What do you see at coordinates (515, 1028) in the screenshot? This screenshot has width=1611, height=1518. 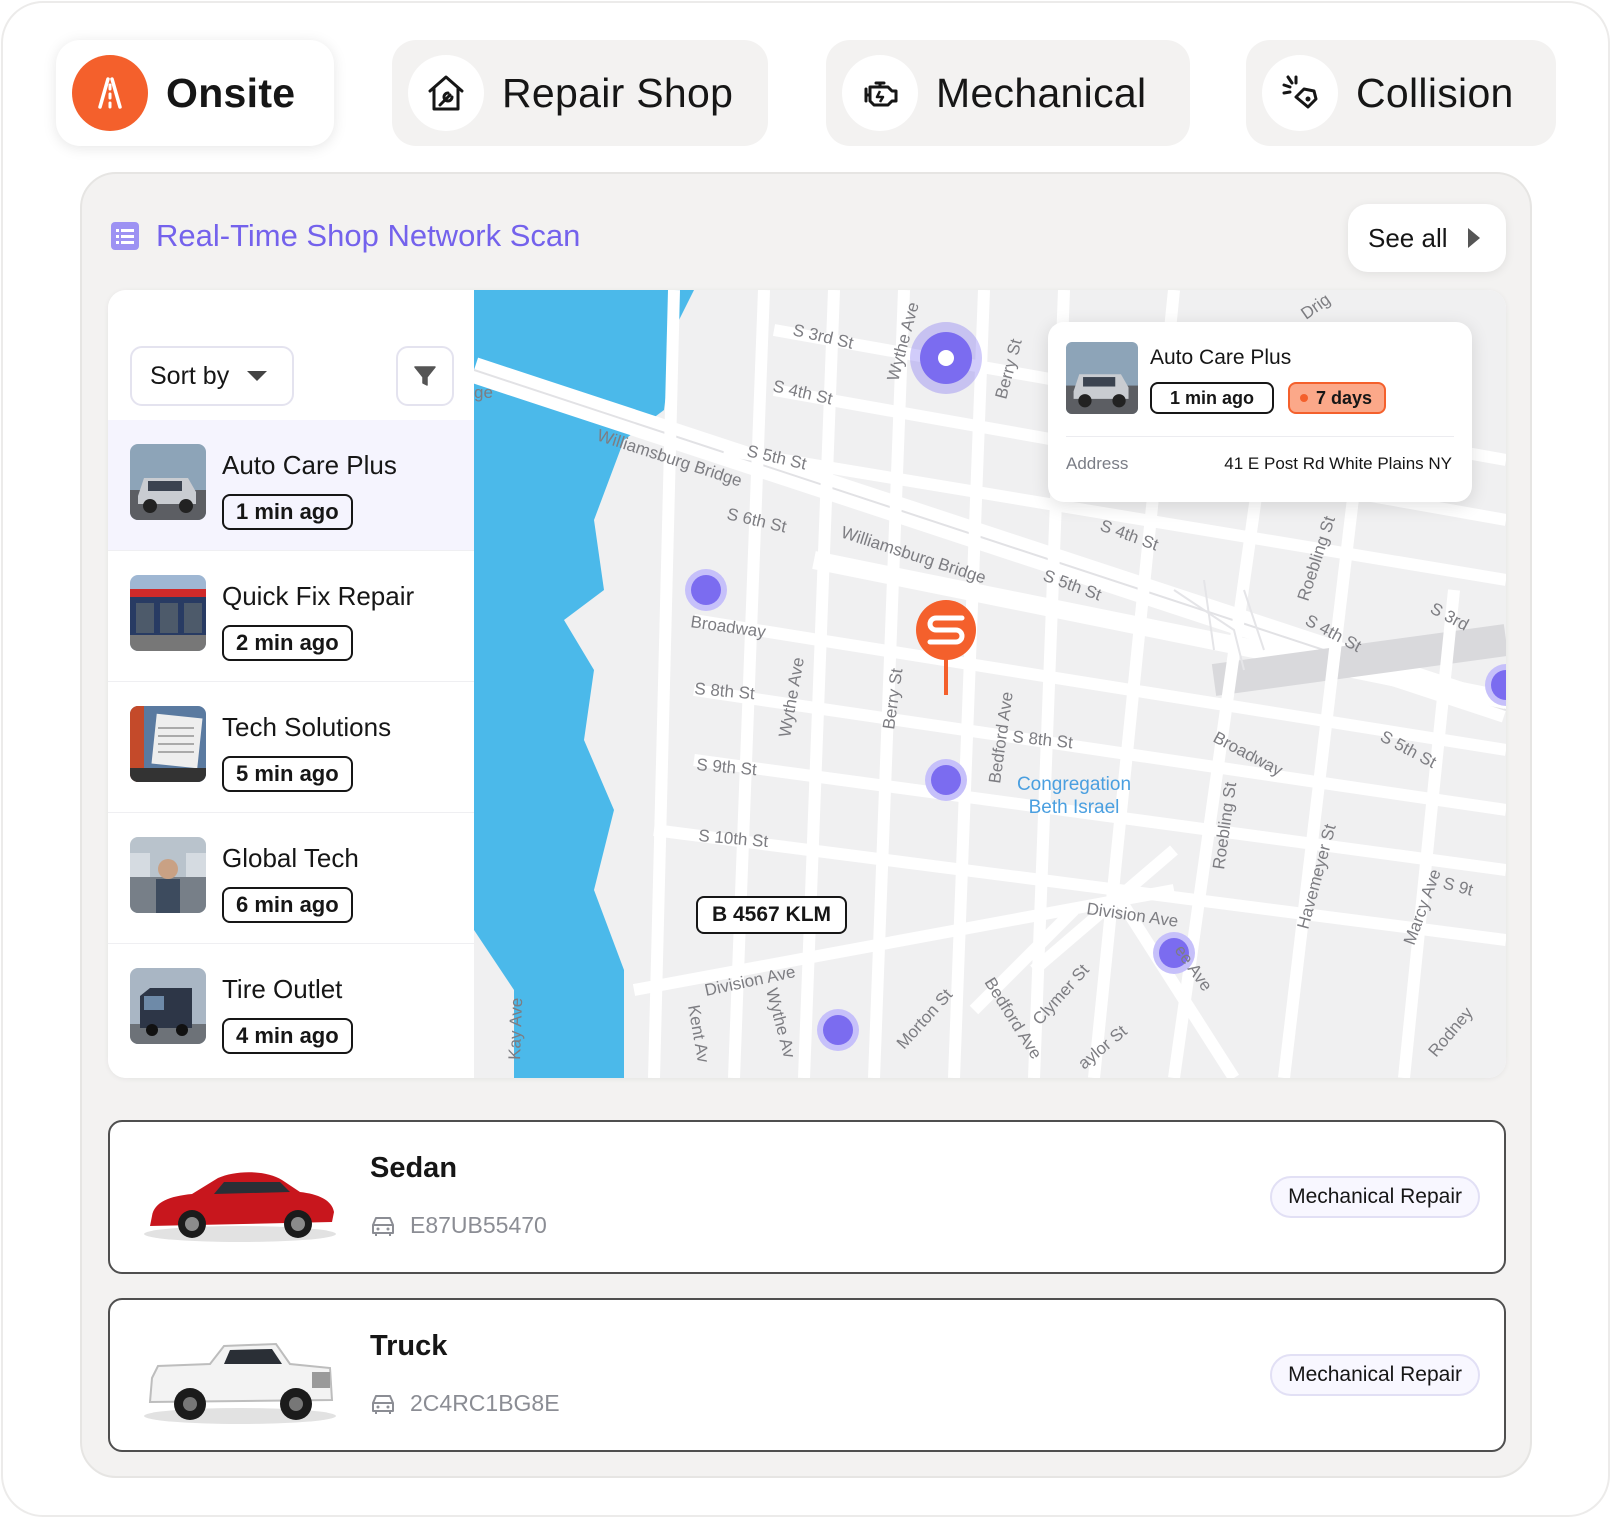 I see `street-label: Kay Ave` at bounding box center [515, 1028].